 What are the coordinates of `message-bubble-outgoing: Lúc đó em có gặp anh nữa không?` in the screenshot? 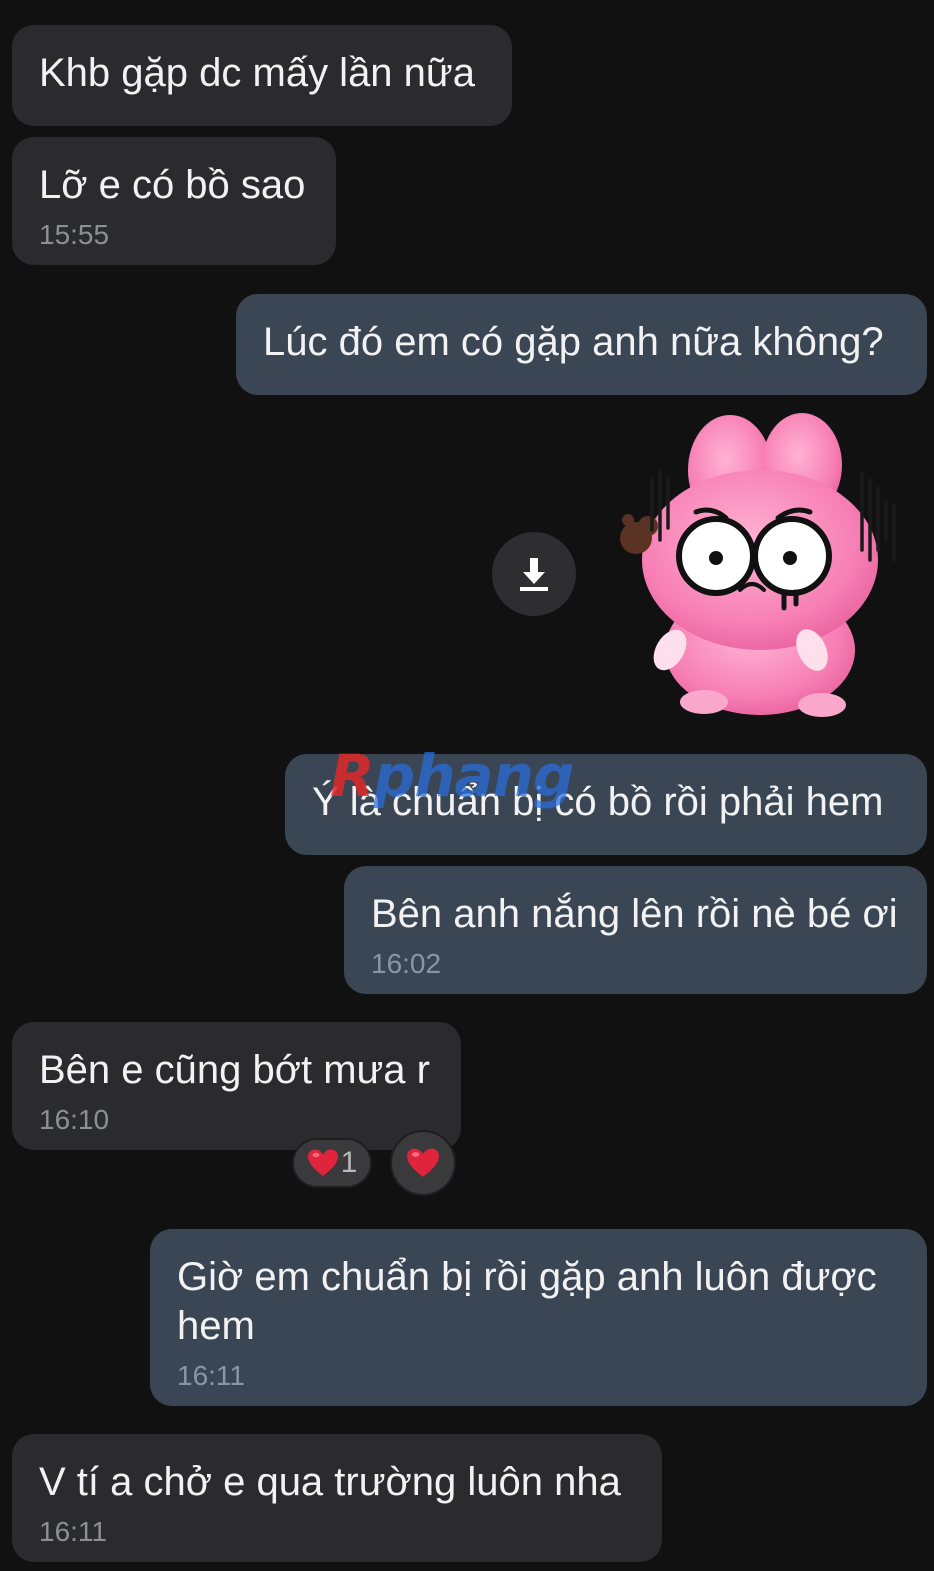 It's located at (581, 344).